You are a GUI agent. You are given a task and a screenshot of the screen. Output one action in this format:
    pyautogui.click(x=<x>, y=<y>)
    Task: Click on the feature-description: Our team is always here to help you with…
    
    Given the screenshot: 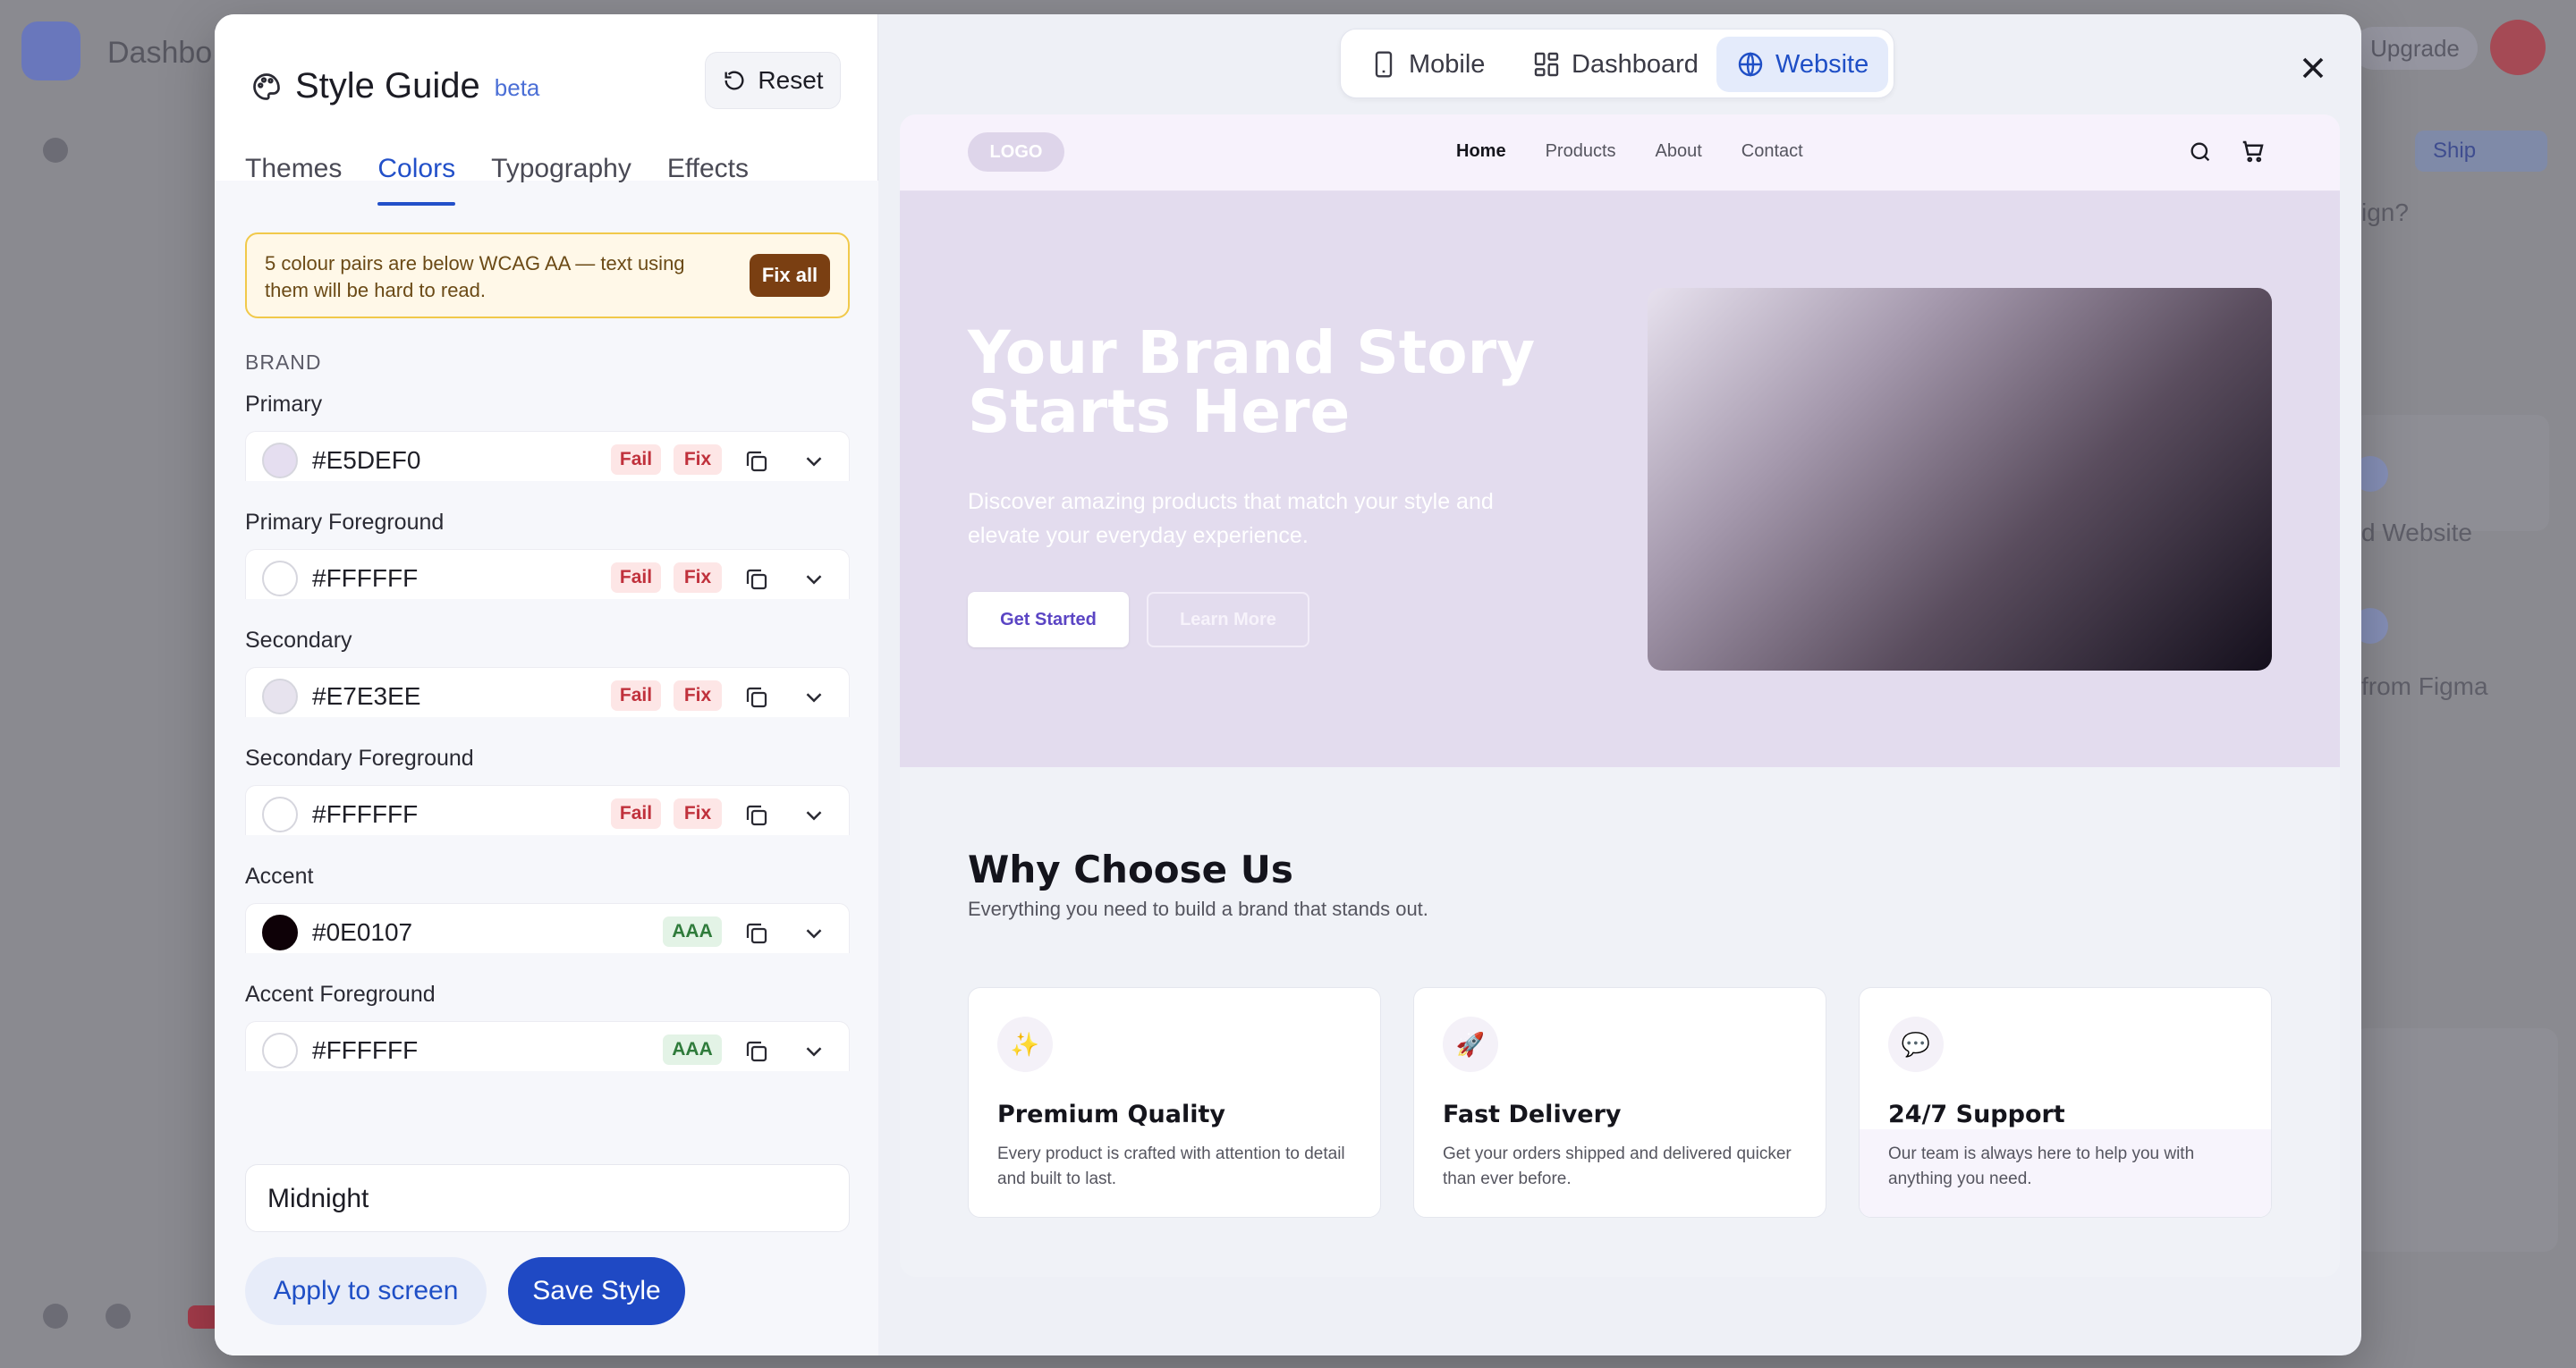 What is the action you would take?
    pyautogui.click(x=2041, y=1166)
    